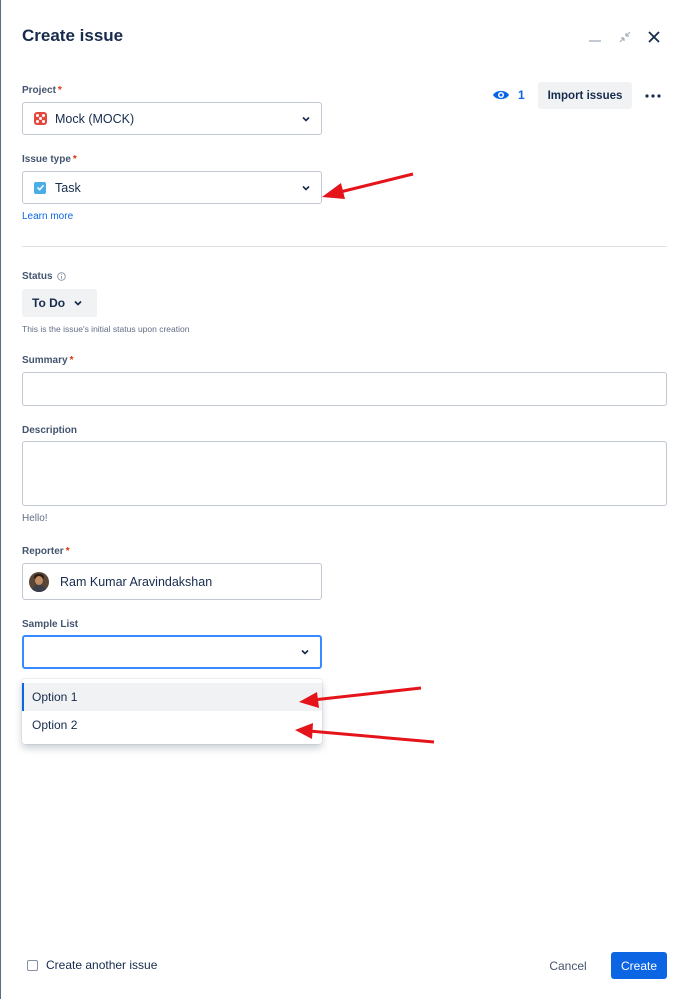  I want to click on import-issues-button: Import issues, so click(585, 95).